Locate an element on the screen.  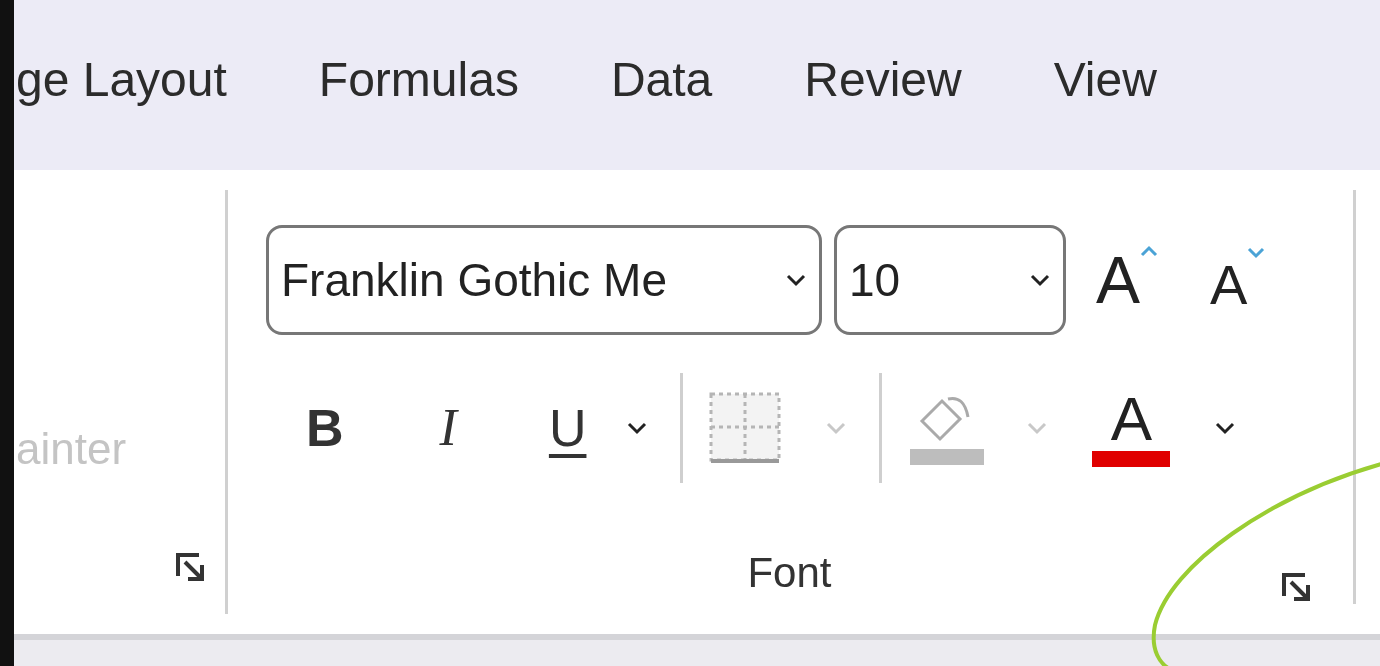
ribbon-tab: Review is located at coordinates (883, 80).